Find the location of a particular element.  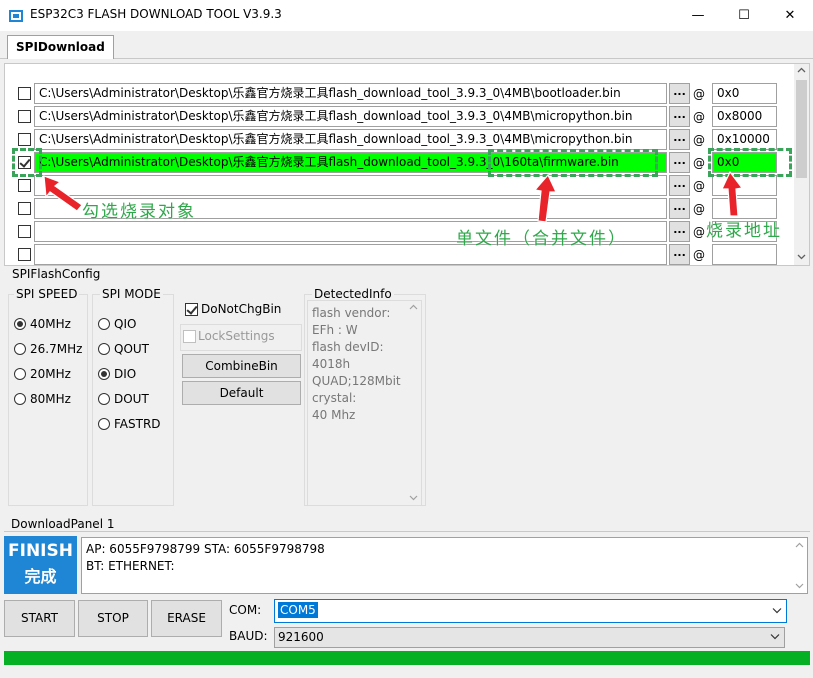

maximize-icon: ☐ is located at coordinates (744, 15).